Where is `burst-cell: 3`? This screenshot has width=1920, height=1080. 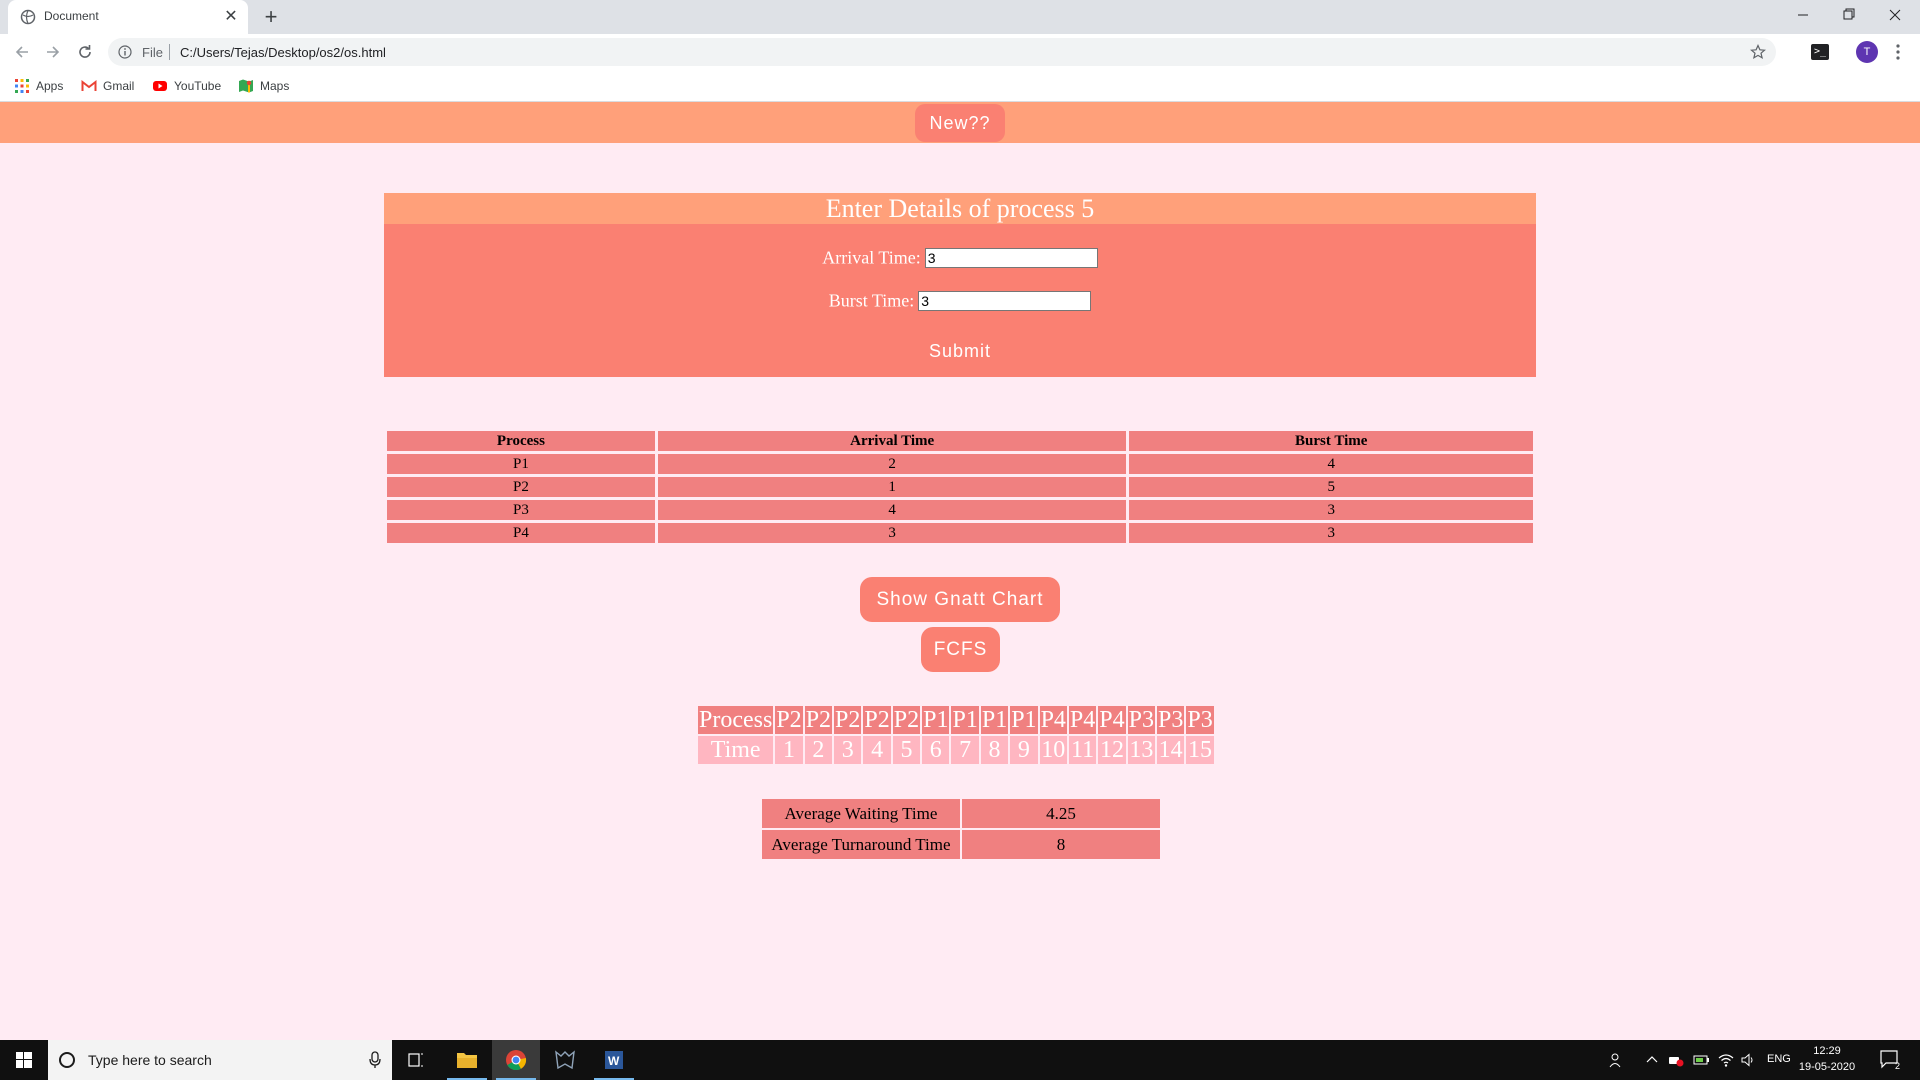 burst-cell: 3 is located at coordinates (1331, 533).